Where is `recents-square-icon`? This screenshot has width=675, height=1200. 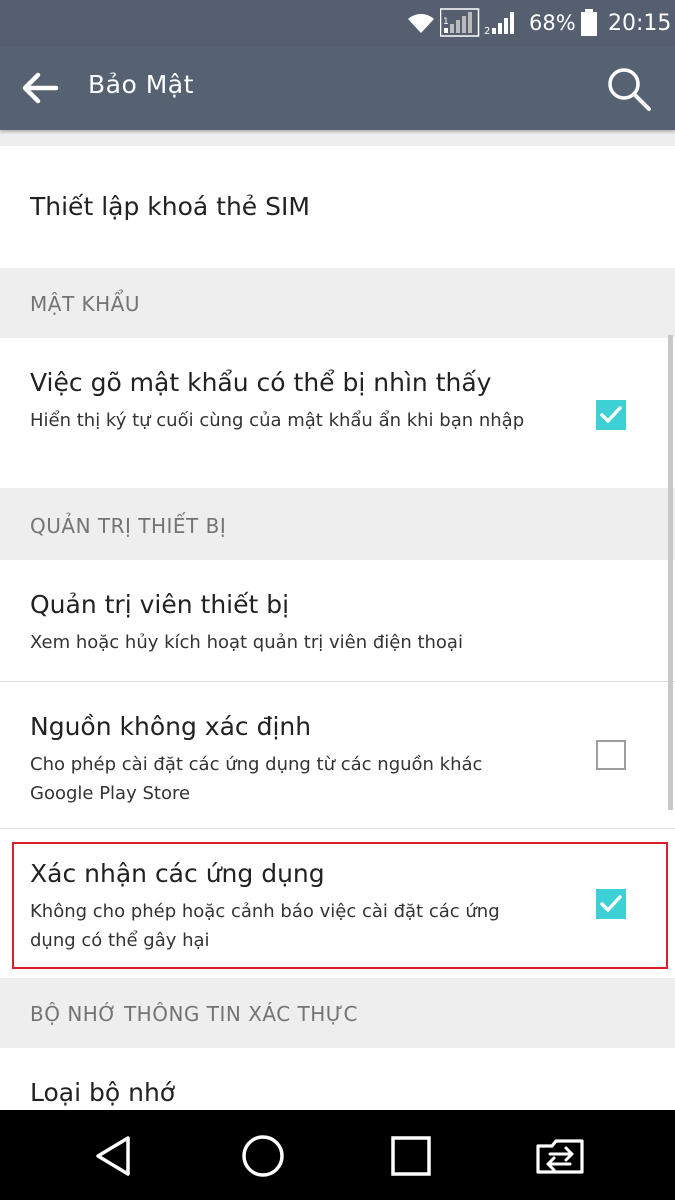
recents-square-icon is located at coordinates (411, 1156).